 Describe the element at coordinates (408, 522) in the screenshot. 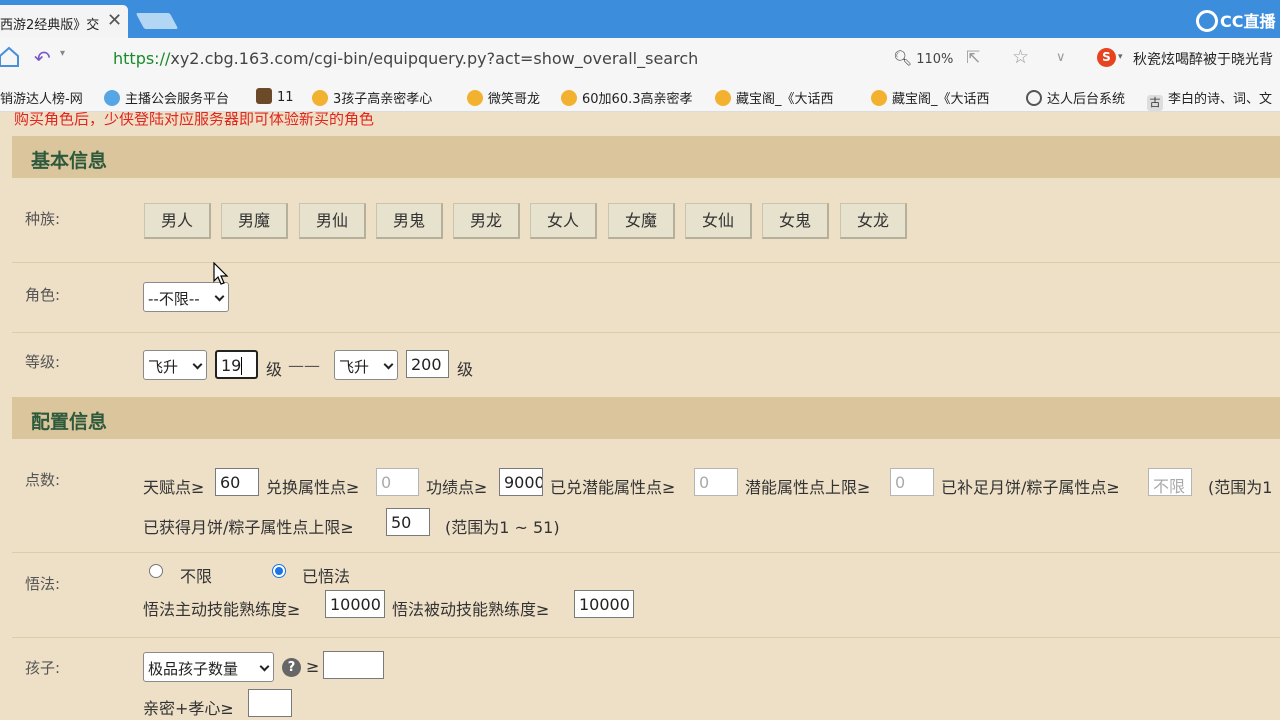

I see `mooncake-cap-input: 50` at that location.